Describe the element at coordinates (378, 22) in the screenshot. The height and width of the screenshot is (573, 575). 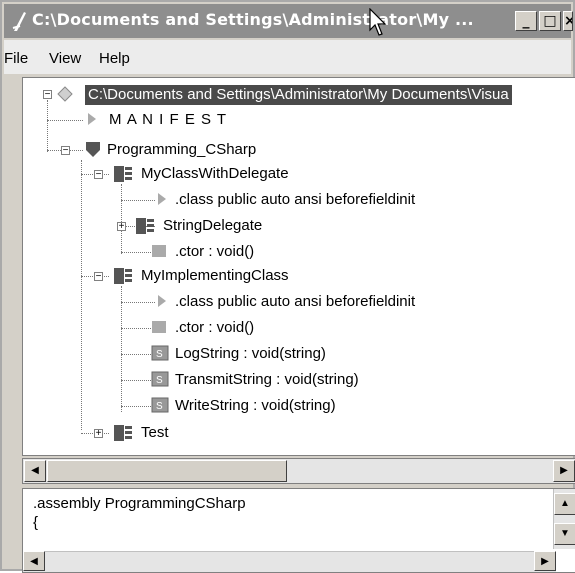
I see `mouse-cursor-icon` at that location.